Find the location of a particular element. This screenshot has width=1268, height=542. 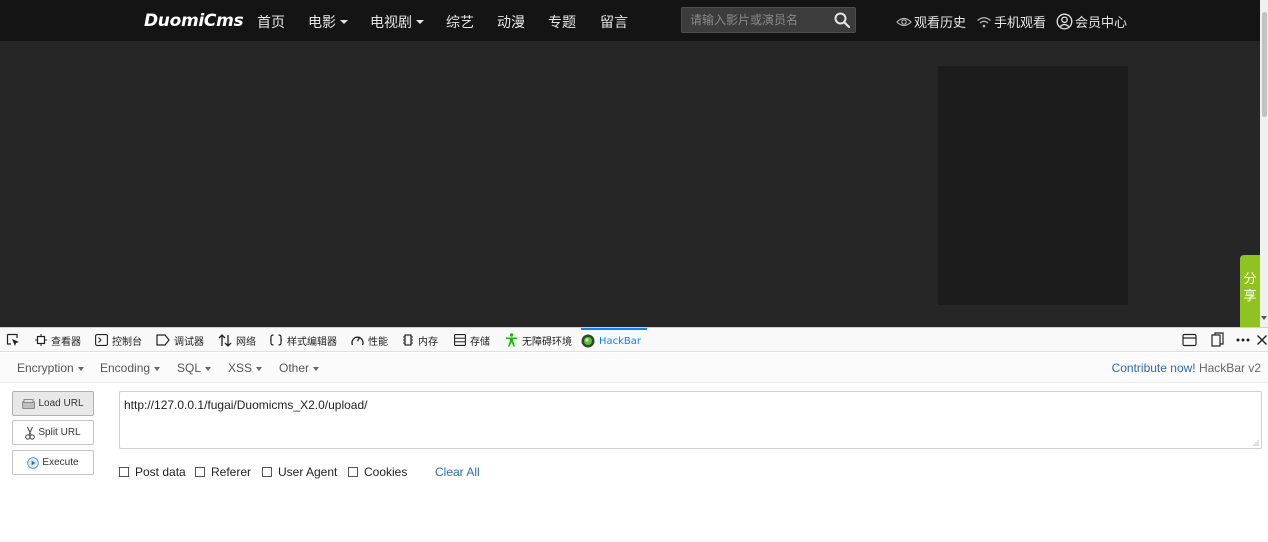

hackbar-icon is located at coordinates (588, 341).